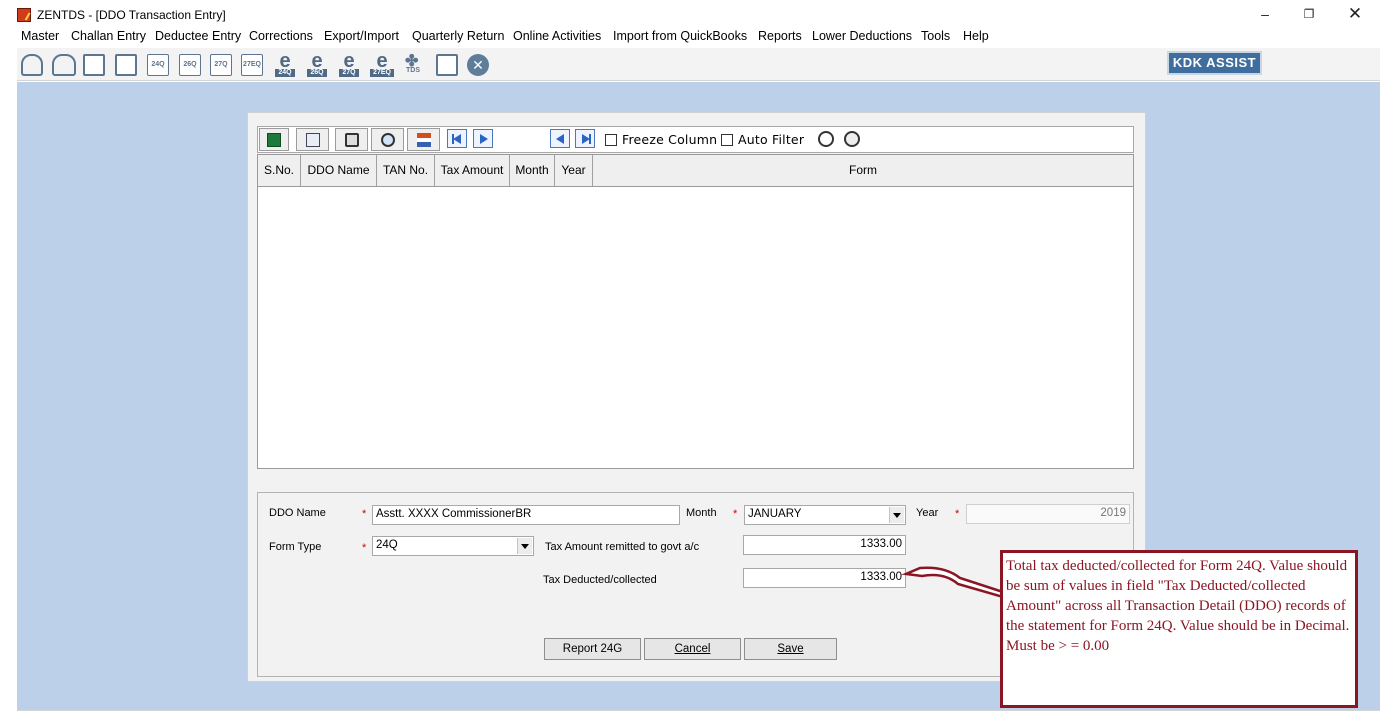  I want to click on month-label: Month, so click(701, 513).